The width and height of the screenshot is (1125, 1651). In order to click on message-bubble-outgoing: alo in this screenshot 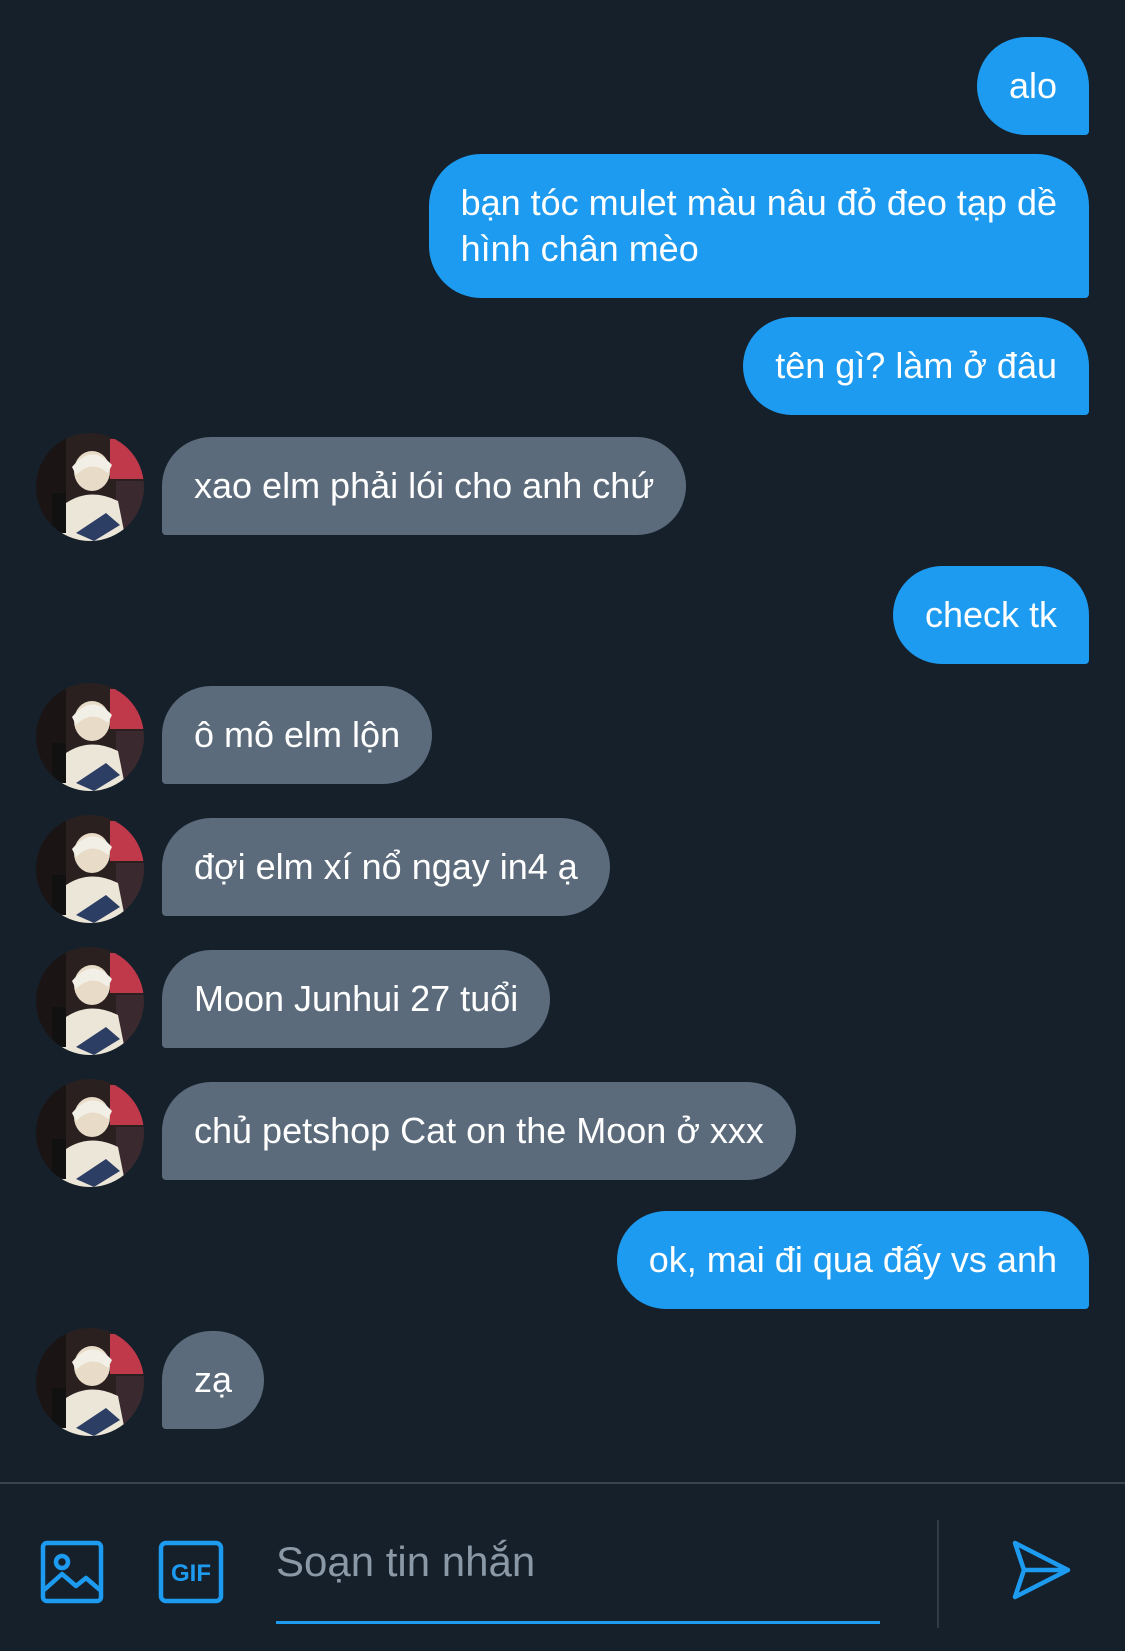, I will do `click(1032, 86)`.